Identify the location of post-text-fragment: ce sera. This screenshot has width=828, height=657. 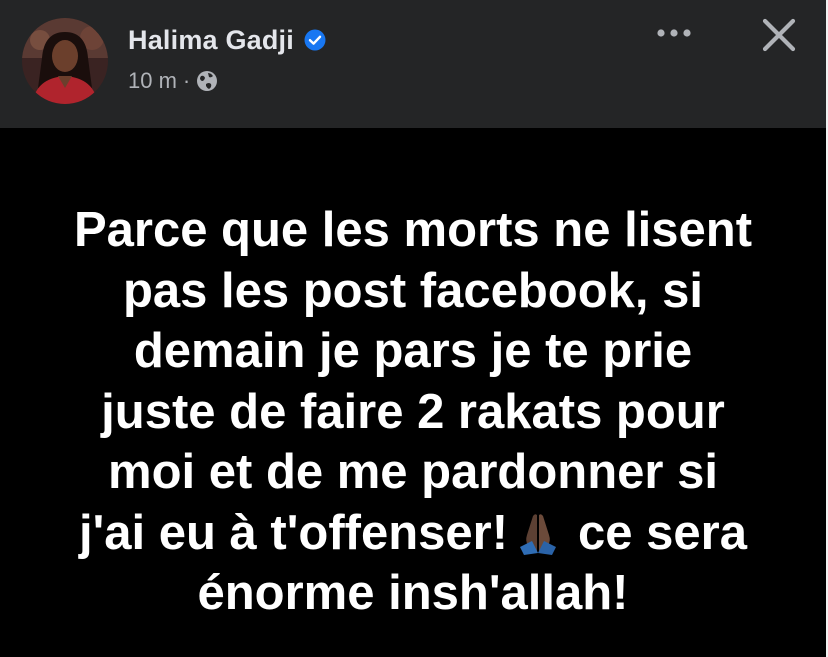
(662, 532).